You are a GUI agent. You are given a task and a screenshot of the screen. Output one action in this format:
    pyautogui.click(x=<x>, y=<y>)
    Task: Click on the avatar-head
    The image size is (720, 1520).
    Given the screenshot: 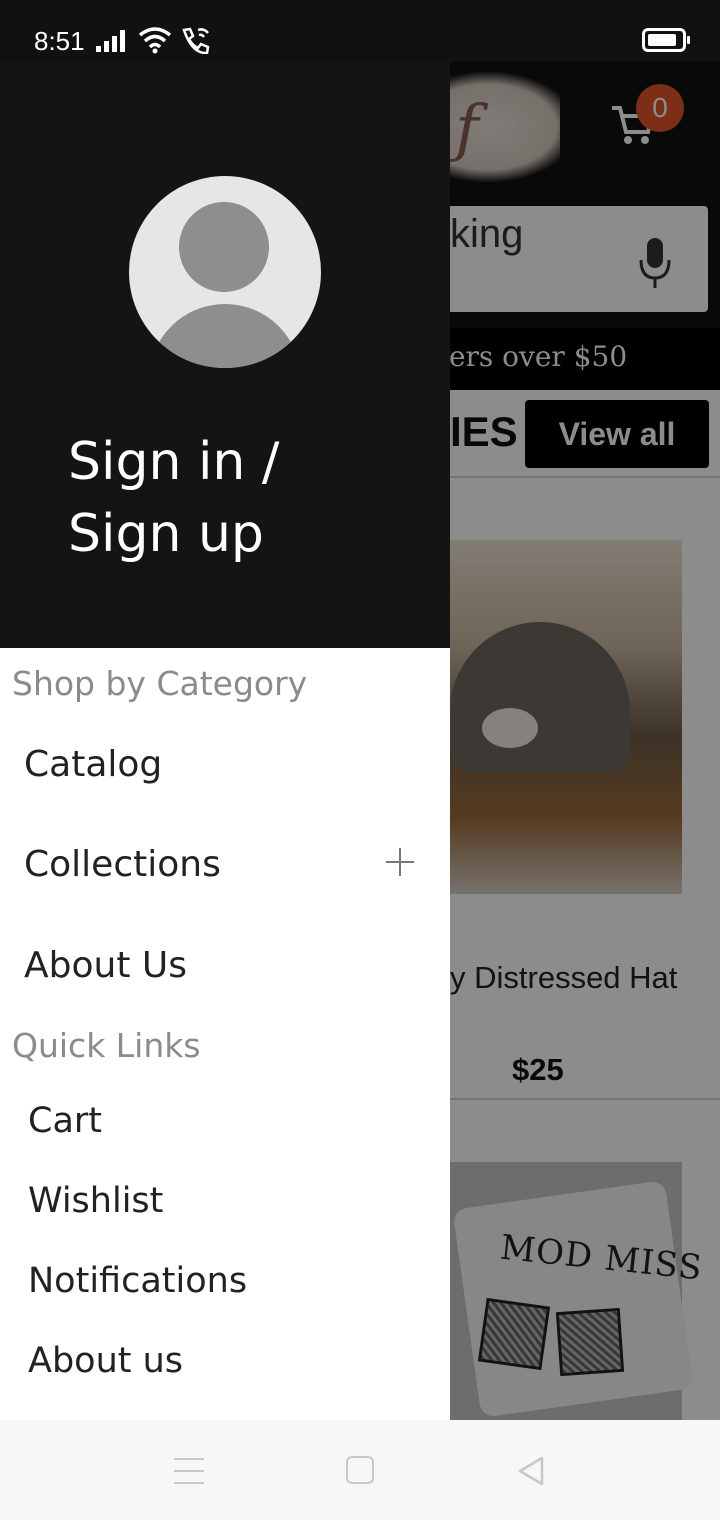 What is the action you would take?
    pyautogui.click(x=224, y=247)
    